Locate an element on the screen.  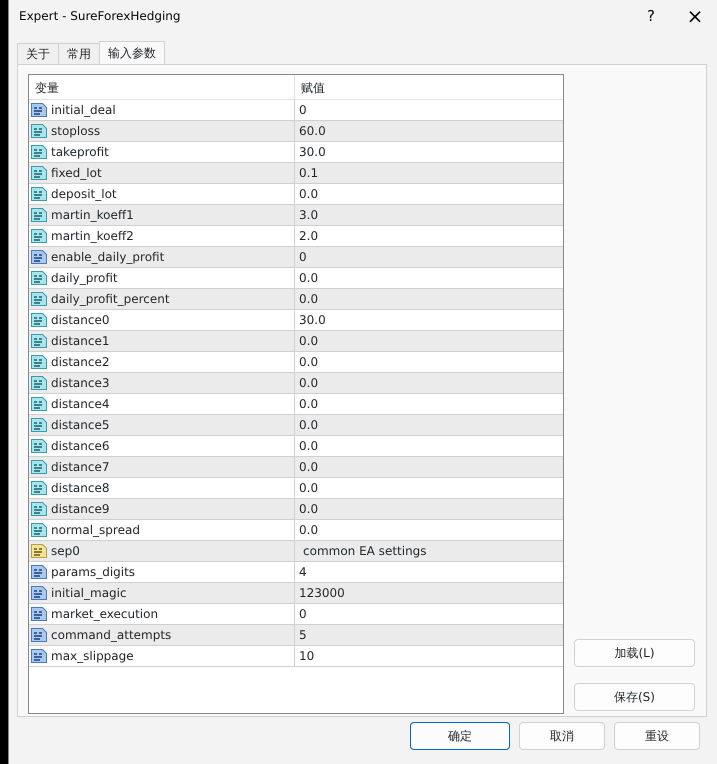
parameter-name: distance5 is located at coordinates (80, 425).